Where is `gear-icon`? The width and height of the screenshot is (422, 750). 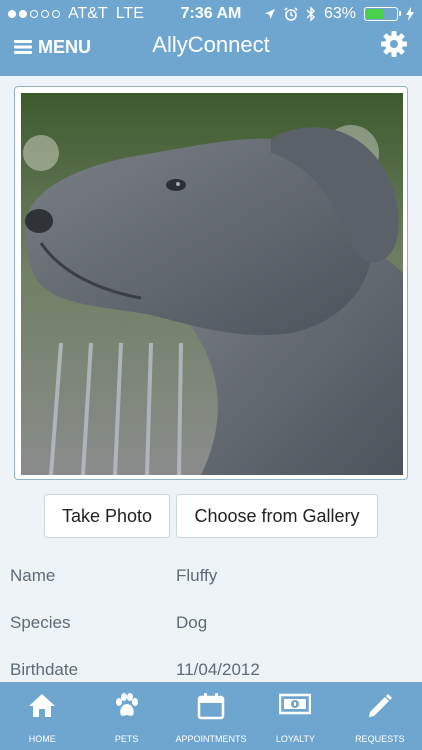
gear-icon is located at coordinates (394, 44).